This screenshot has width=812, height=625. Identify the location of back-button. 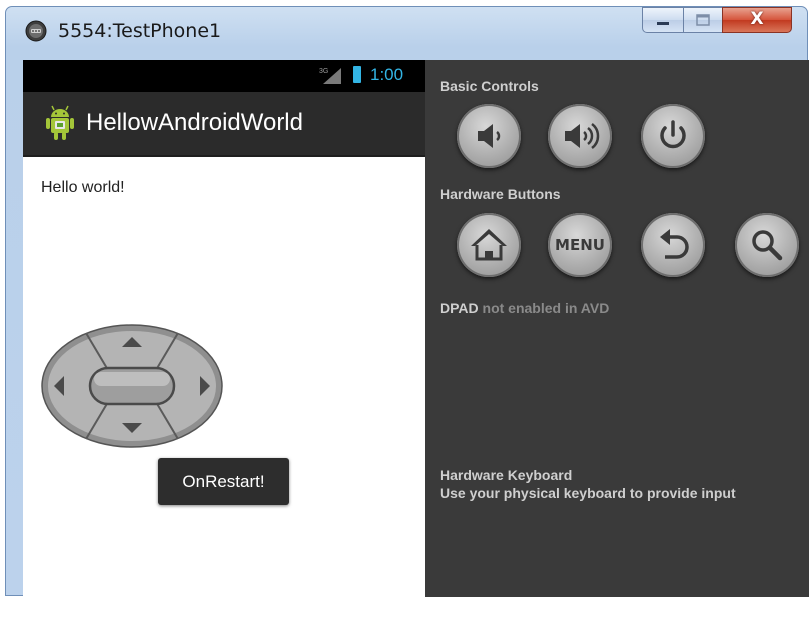
(673, 245).